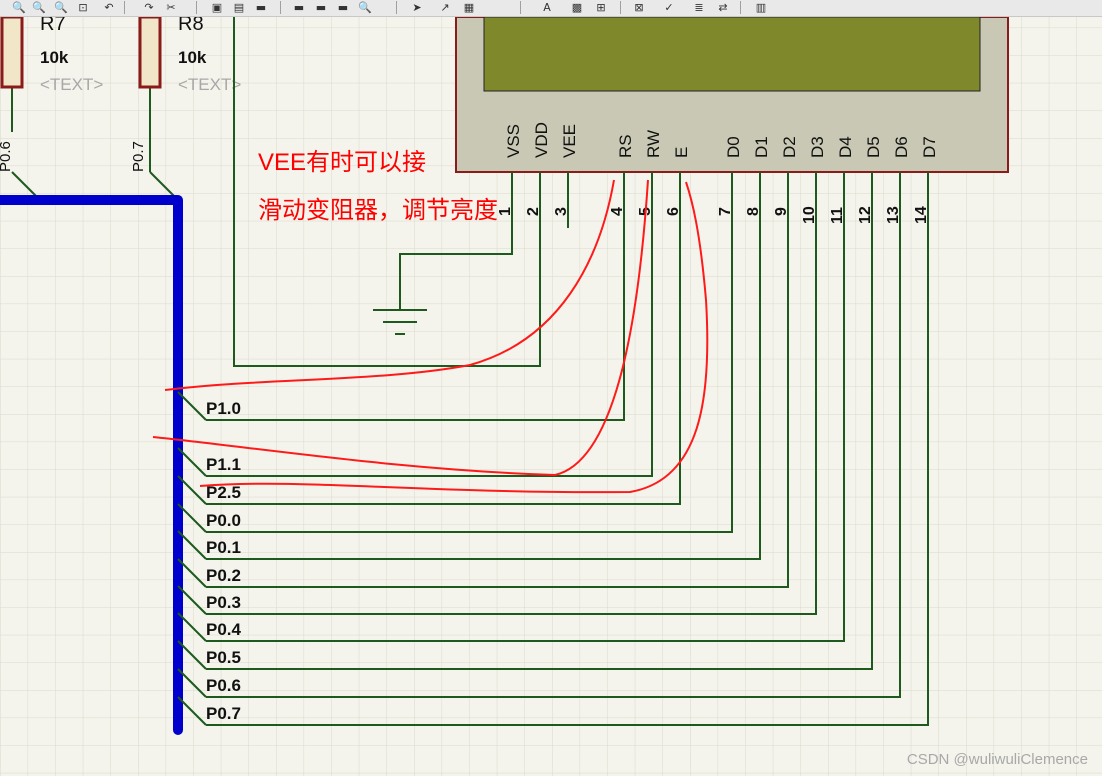 The height and width of the screenshot is (776, 1102). What do you see at coordinates (342, 162) in the screenshot?
I see `annotation-line-1: VEE有时可以接` at bounding box center [342, 162].